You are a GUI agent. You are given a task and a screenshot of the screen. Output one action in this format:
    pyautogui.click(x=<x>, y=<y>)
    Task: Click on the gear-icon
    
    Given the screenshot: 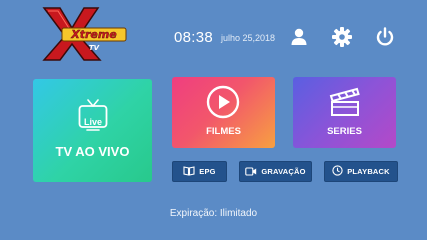 What is the action you would take?
    pyautogui.click(x=342, y=37)
    